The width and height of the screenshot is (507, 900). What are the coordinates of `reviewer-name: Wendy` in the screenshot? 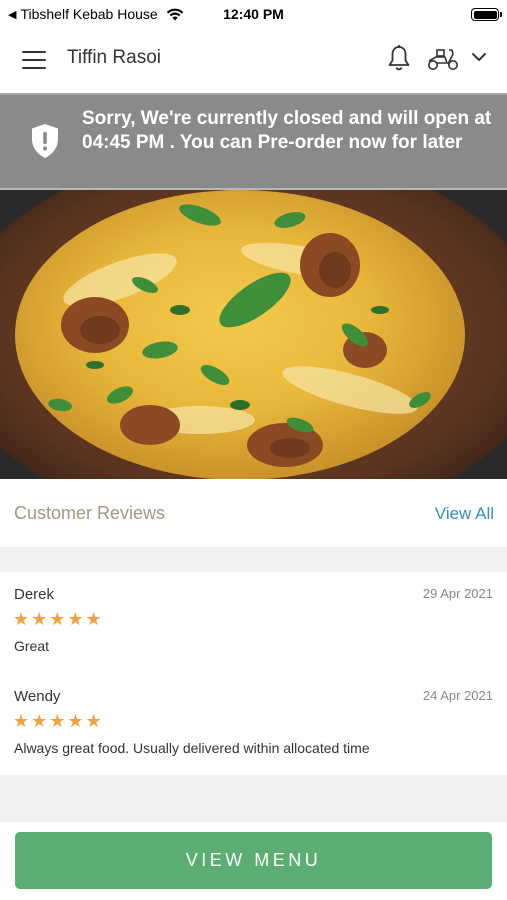 It's located at (37, 696).